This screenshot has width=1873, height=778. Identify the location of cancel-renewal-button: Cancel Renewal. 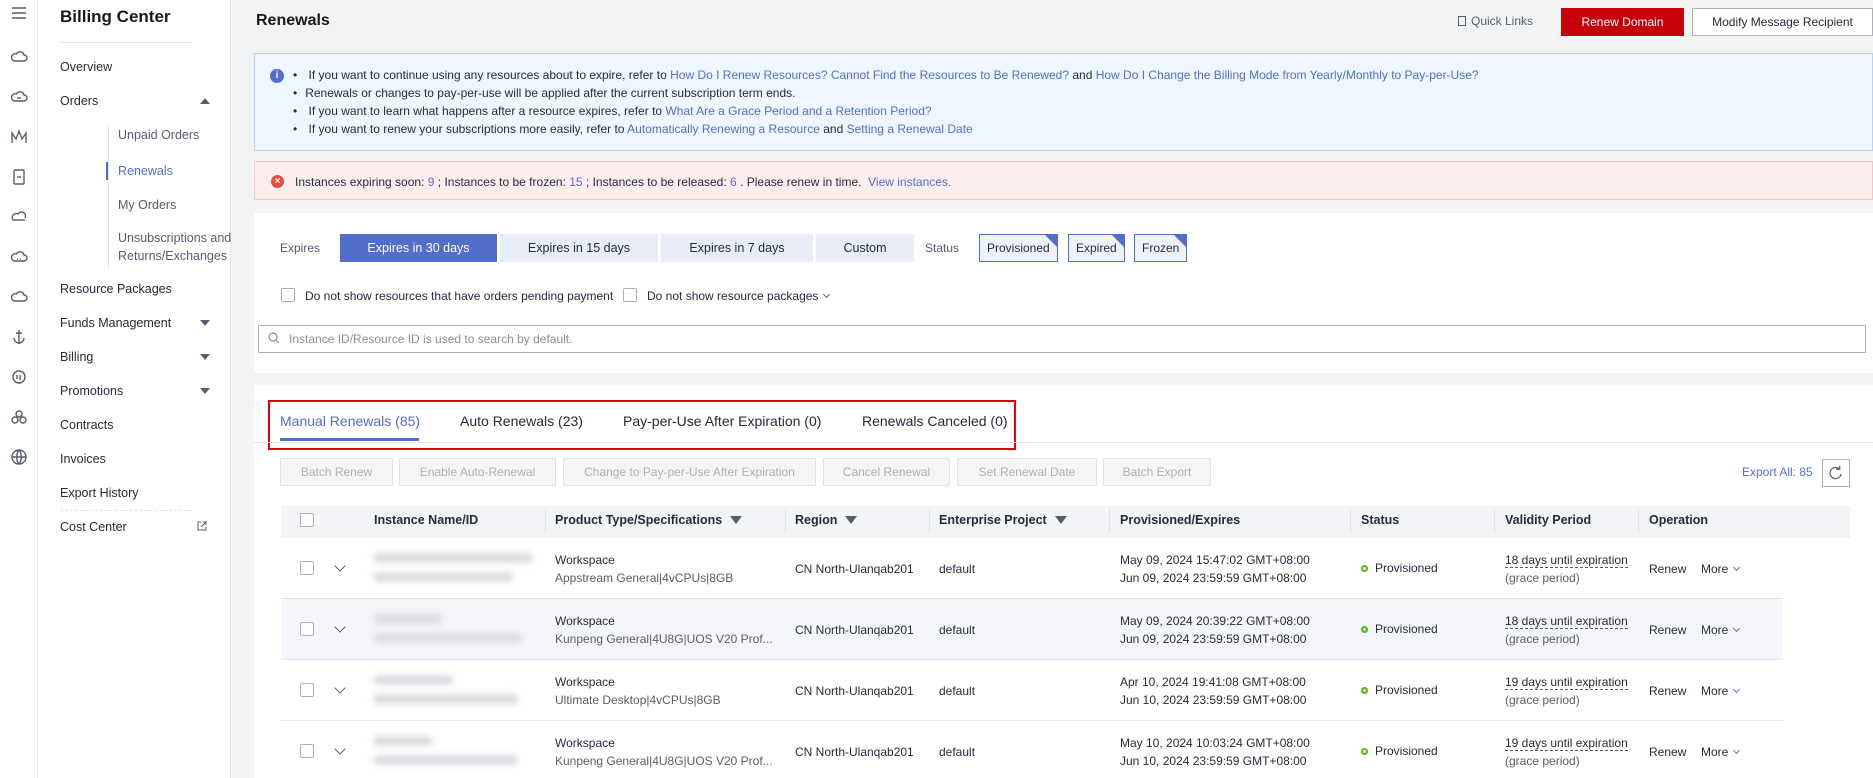
(886, 472).